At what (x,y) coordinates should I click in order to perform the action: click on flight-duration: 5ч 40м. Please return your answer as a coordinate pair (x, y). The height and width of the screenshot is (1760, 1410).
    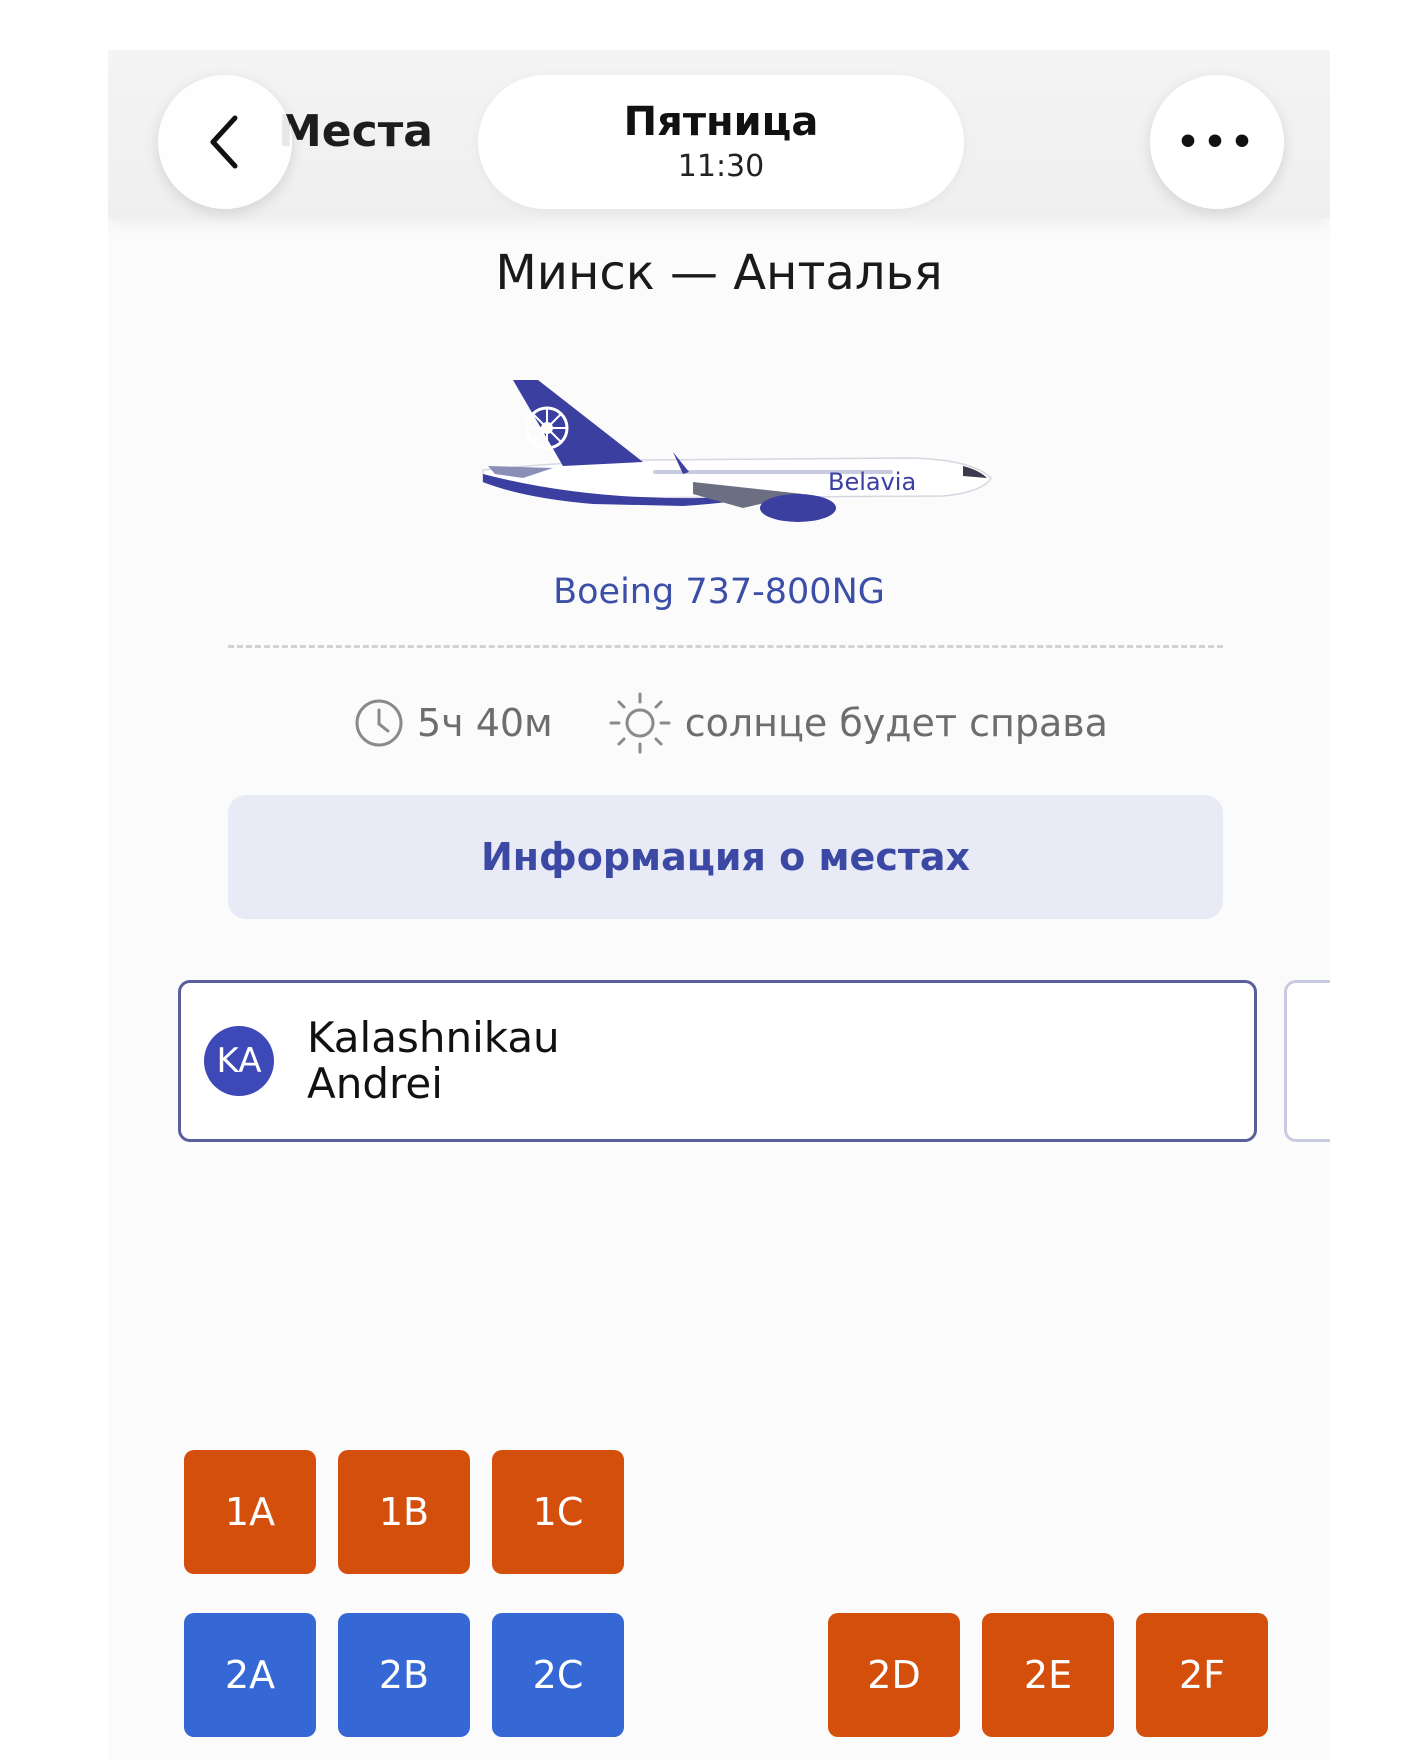
    Looking at the image, I should click on (485, 723).